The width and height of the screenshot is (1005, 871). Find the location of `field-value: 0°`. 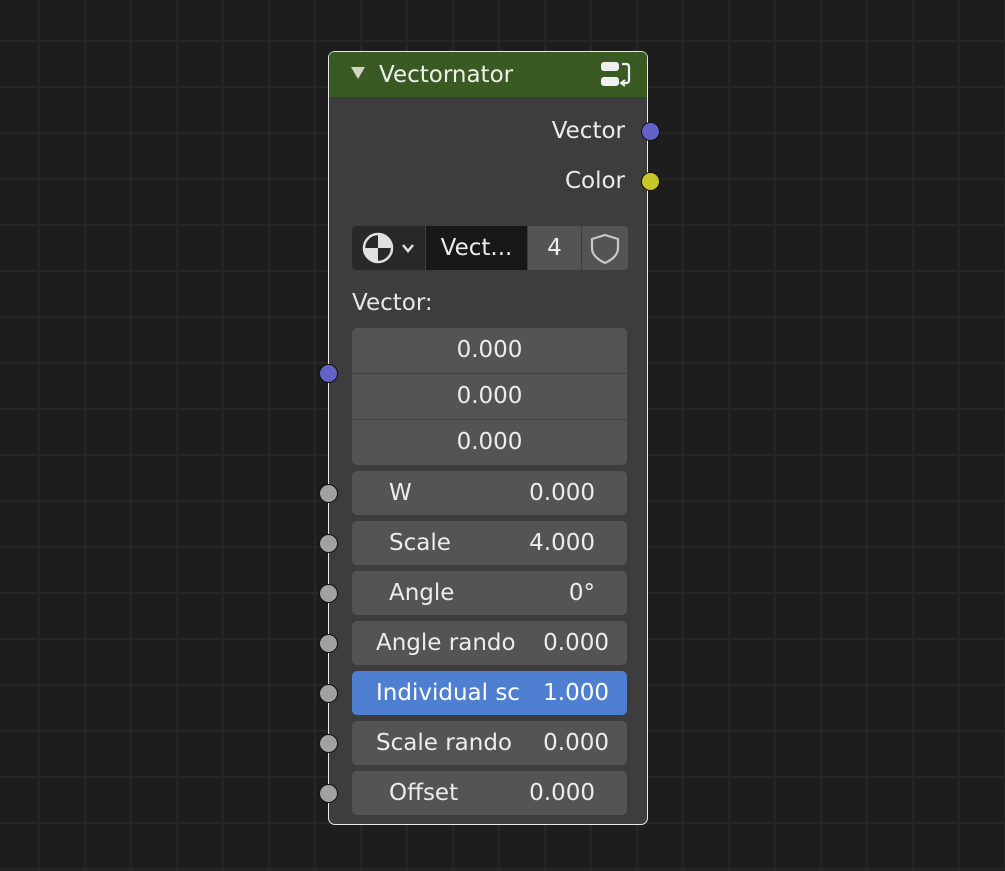

field-value: 0° is located at coordinates (581, 593).